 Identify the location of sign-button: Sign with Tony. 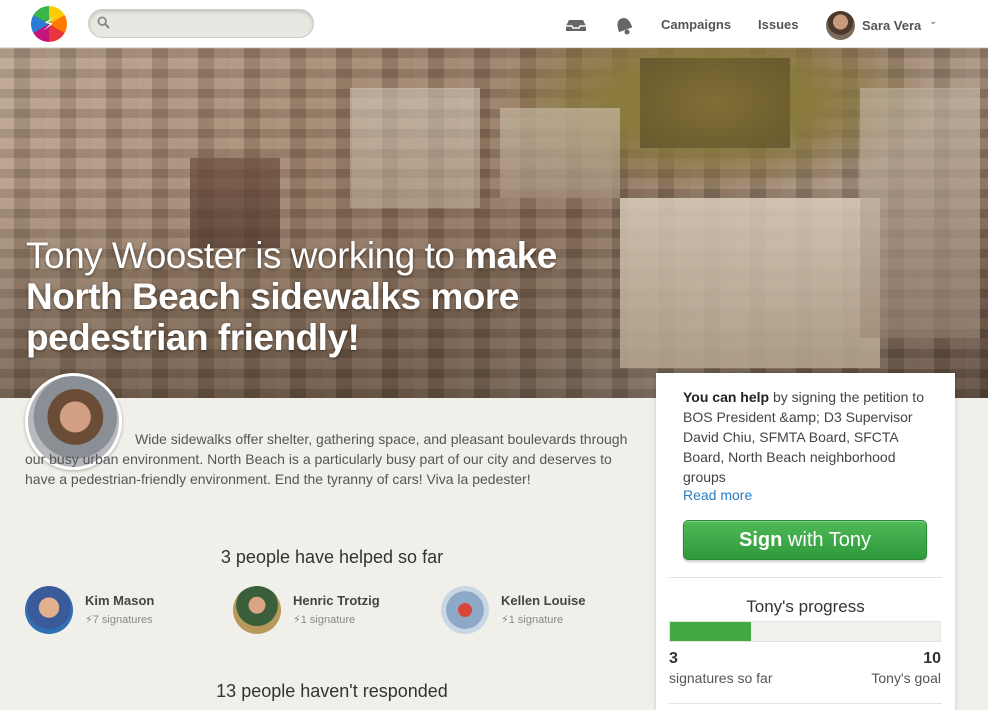
(805, 540).